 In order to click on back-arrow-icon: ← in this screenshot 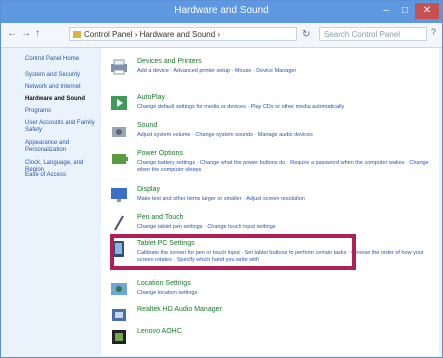, I will do `click(12, 33)`.